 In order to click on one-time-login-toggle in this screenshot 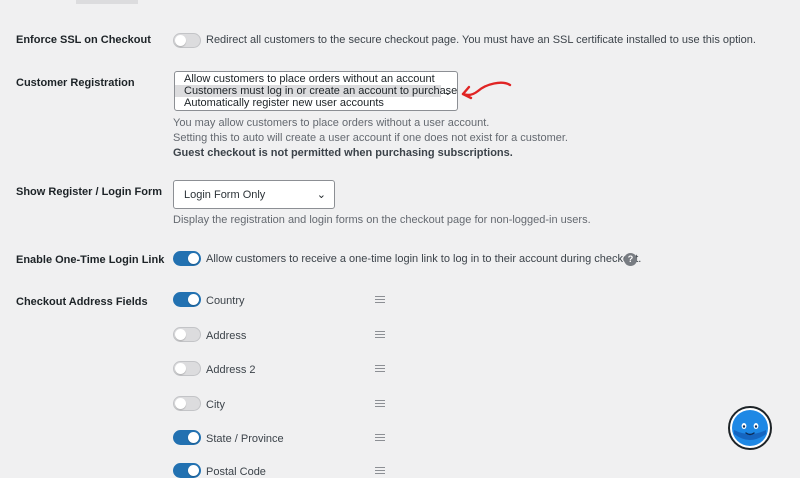, I will do `click(187, 258)`.